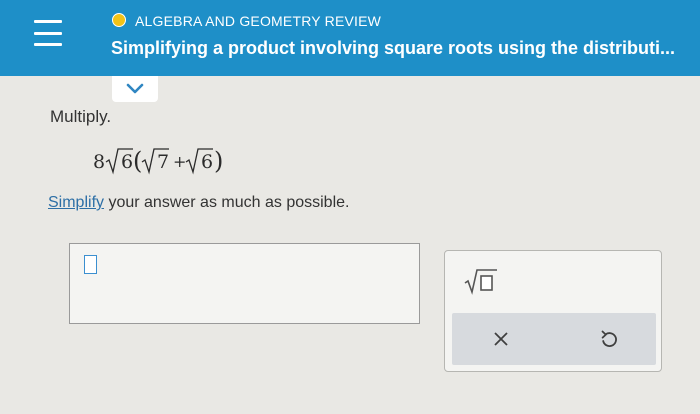 The height and width of the screenshot is (414, 700). Describe the element at coordinates (553, 311) in the screenshot. I see `math-tools-panel` at that location.